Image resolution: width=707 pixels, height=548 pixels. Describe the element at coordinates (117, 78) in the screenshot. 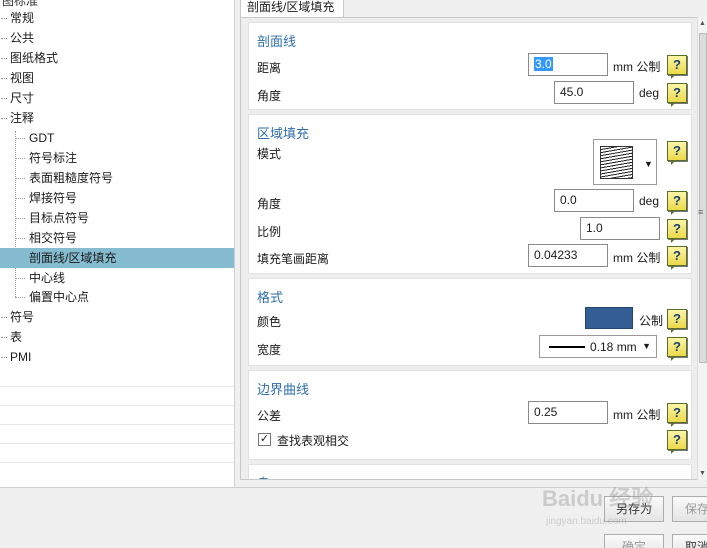

I see `tree-item-view: 视图` at that location.